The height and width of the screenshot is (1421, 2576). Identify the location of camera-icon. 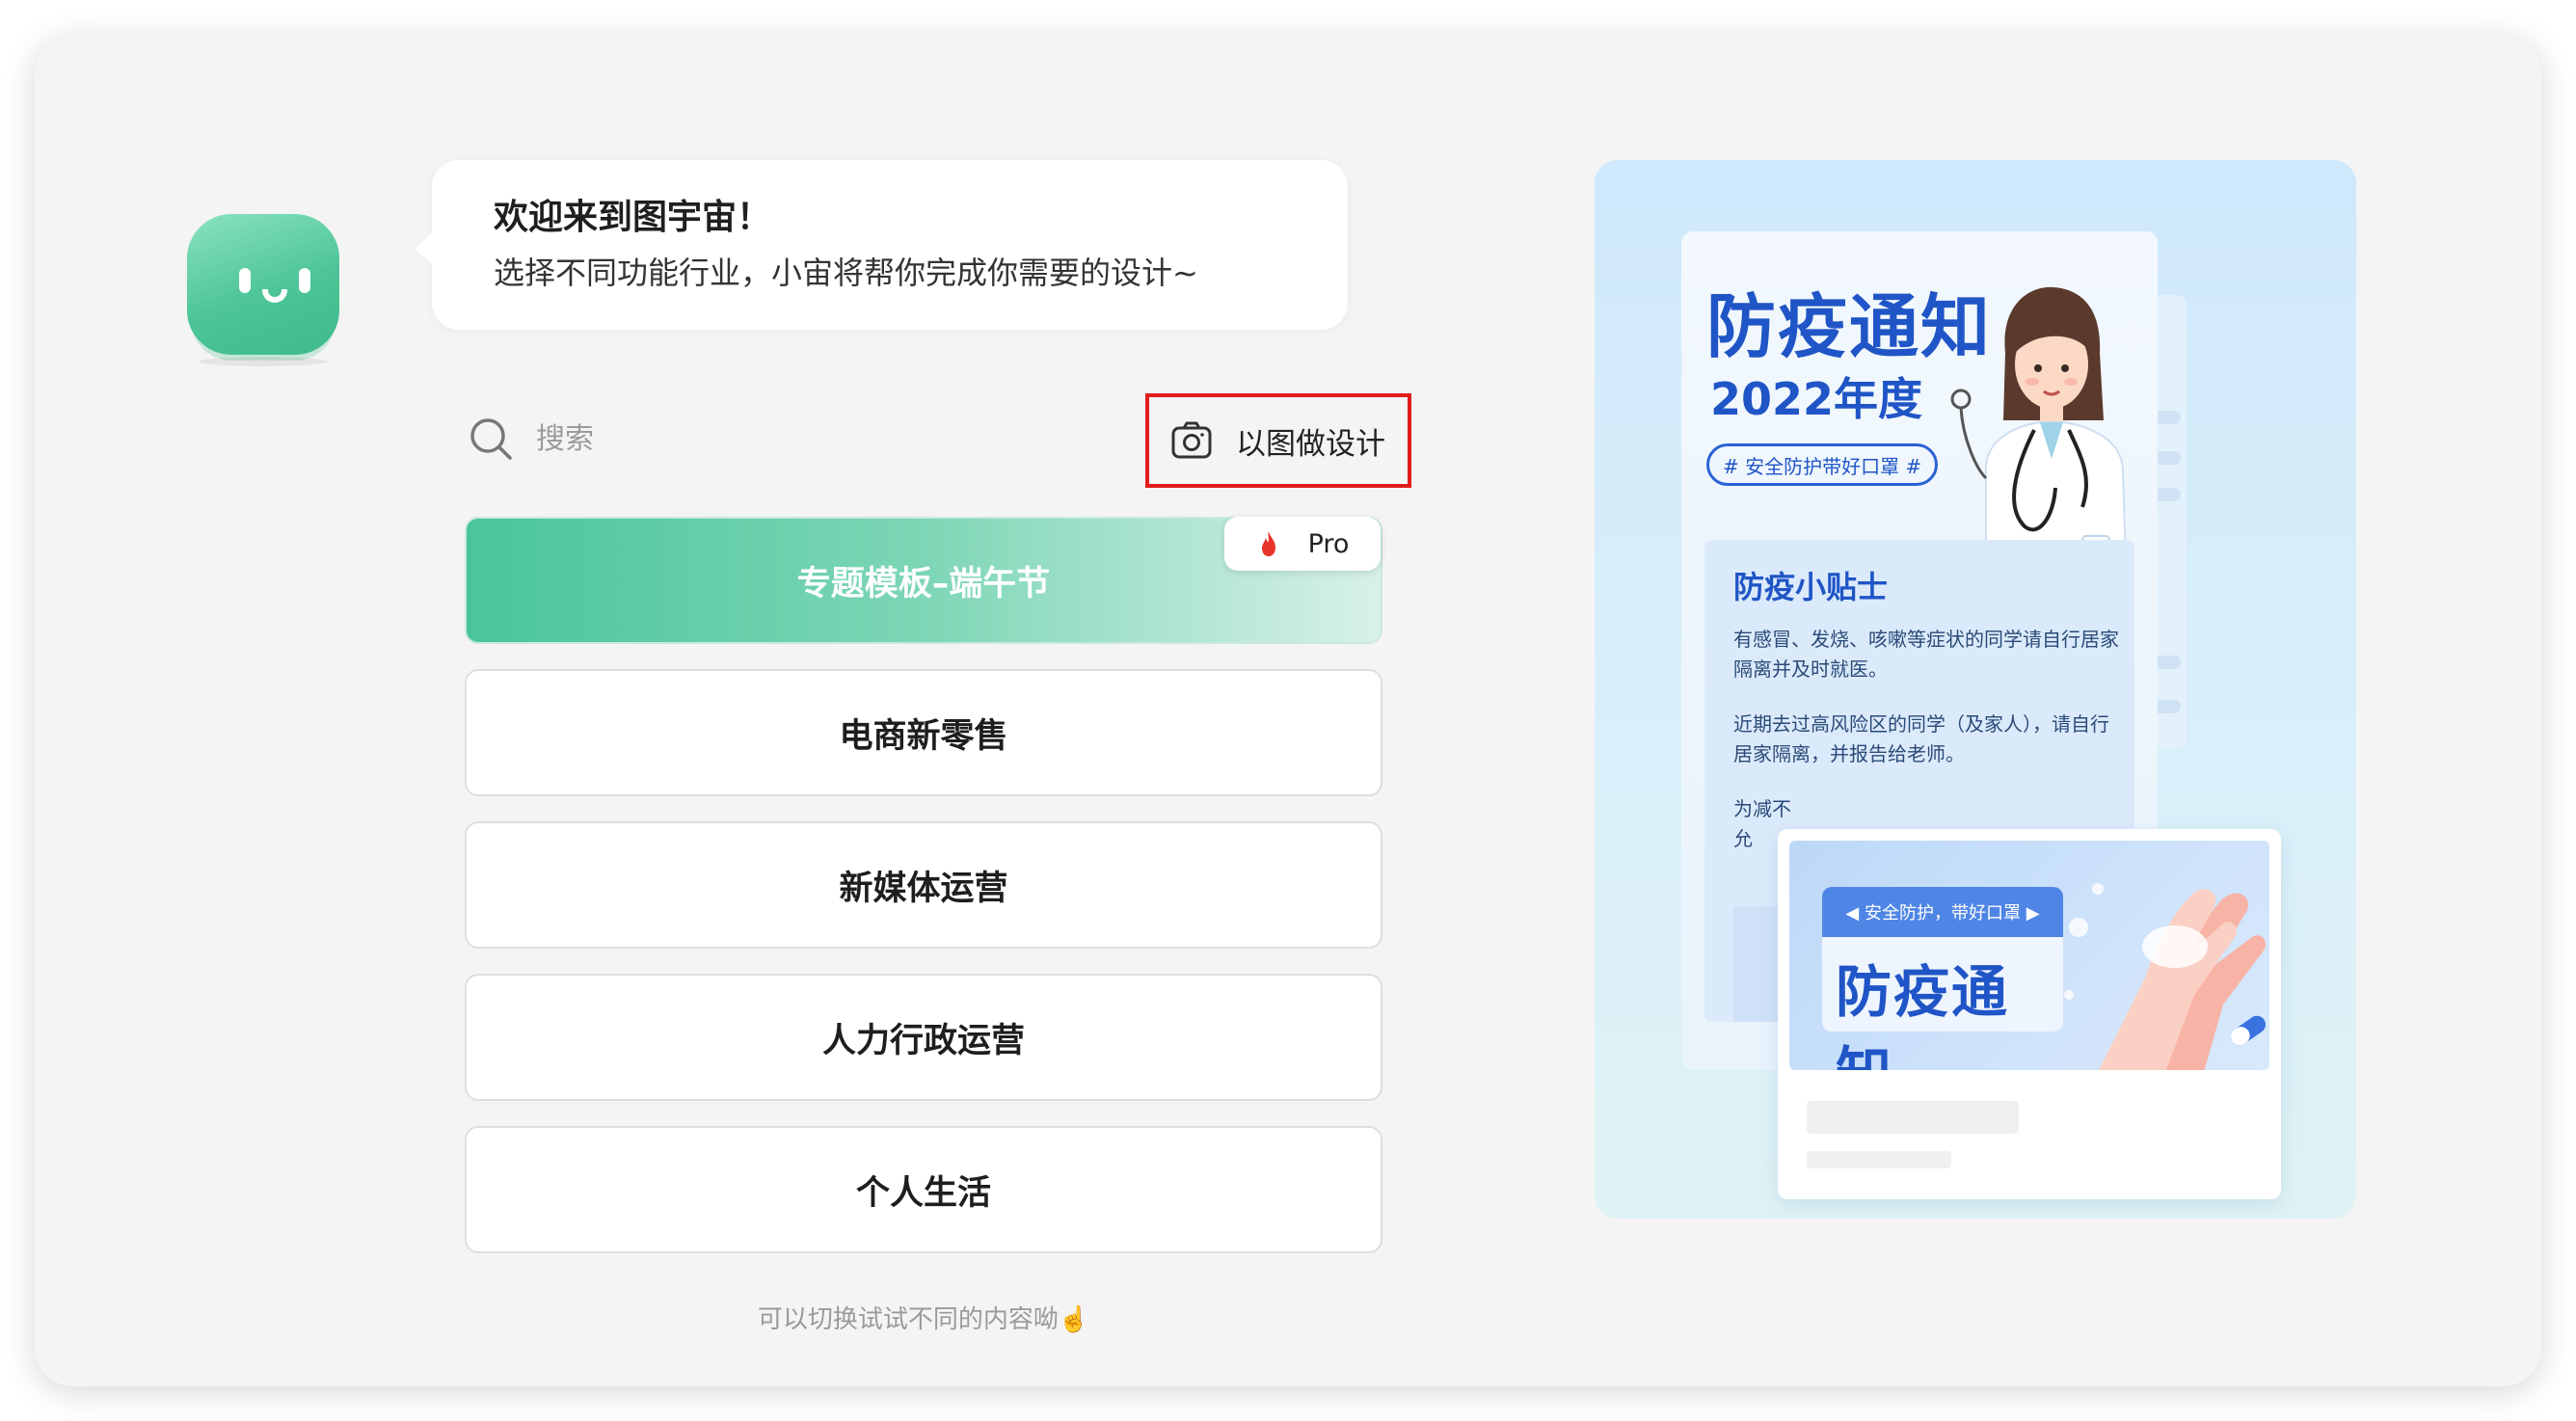
(1192, 440).